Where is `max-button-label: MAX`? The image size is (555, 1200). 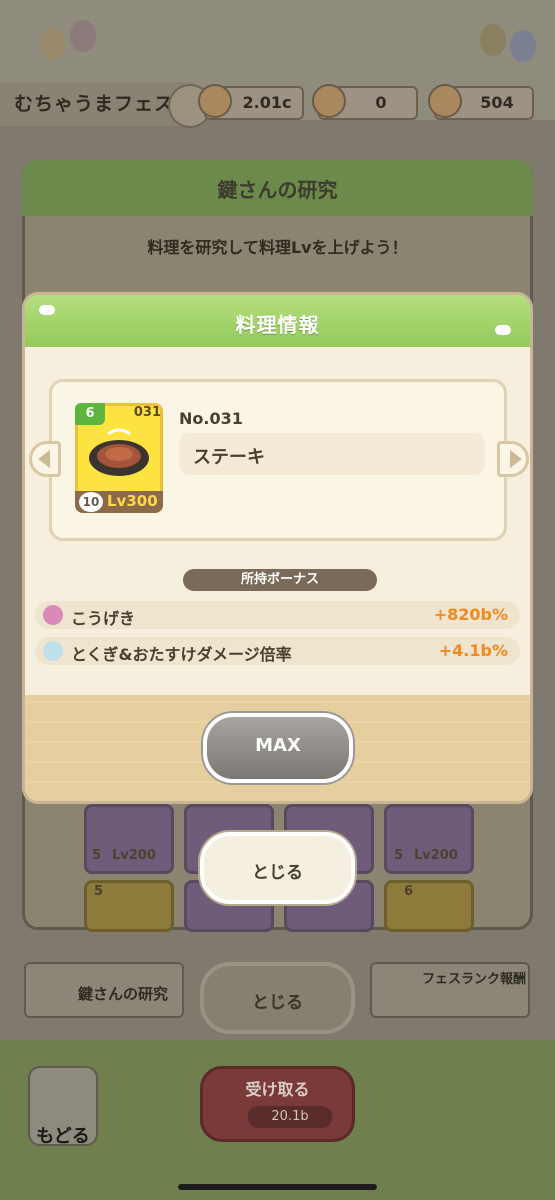 max-button-label: MAX is located at coordinates (278, 745).